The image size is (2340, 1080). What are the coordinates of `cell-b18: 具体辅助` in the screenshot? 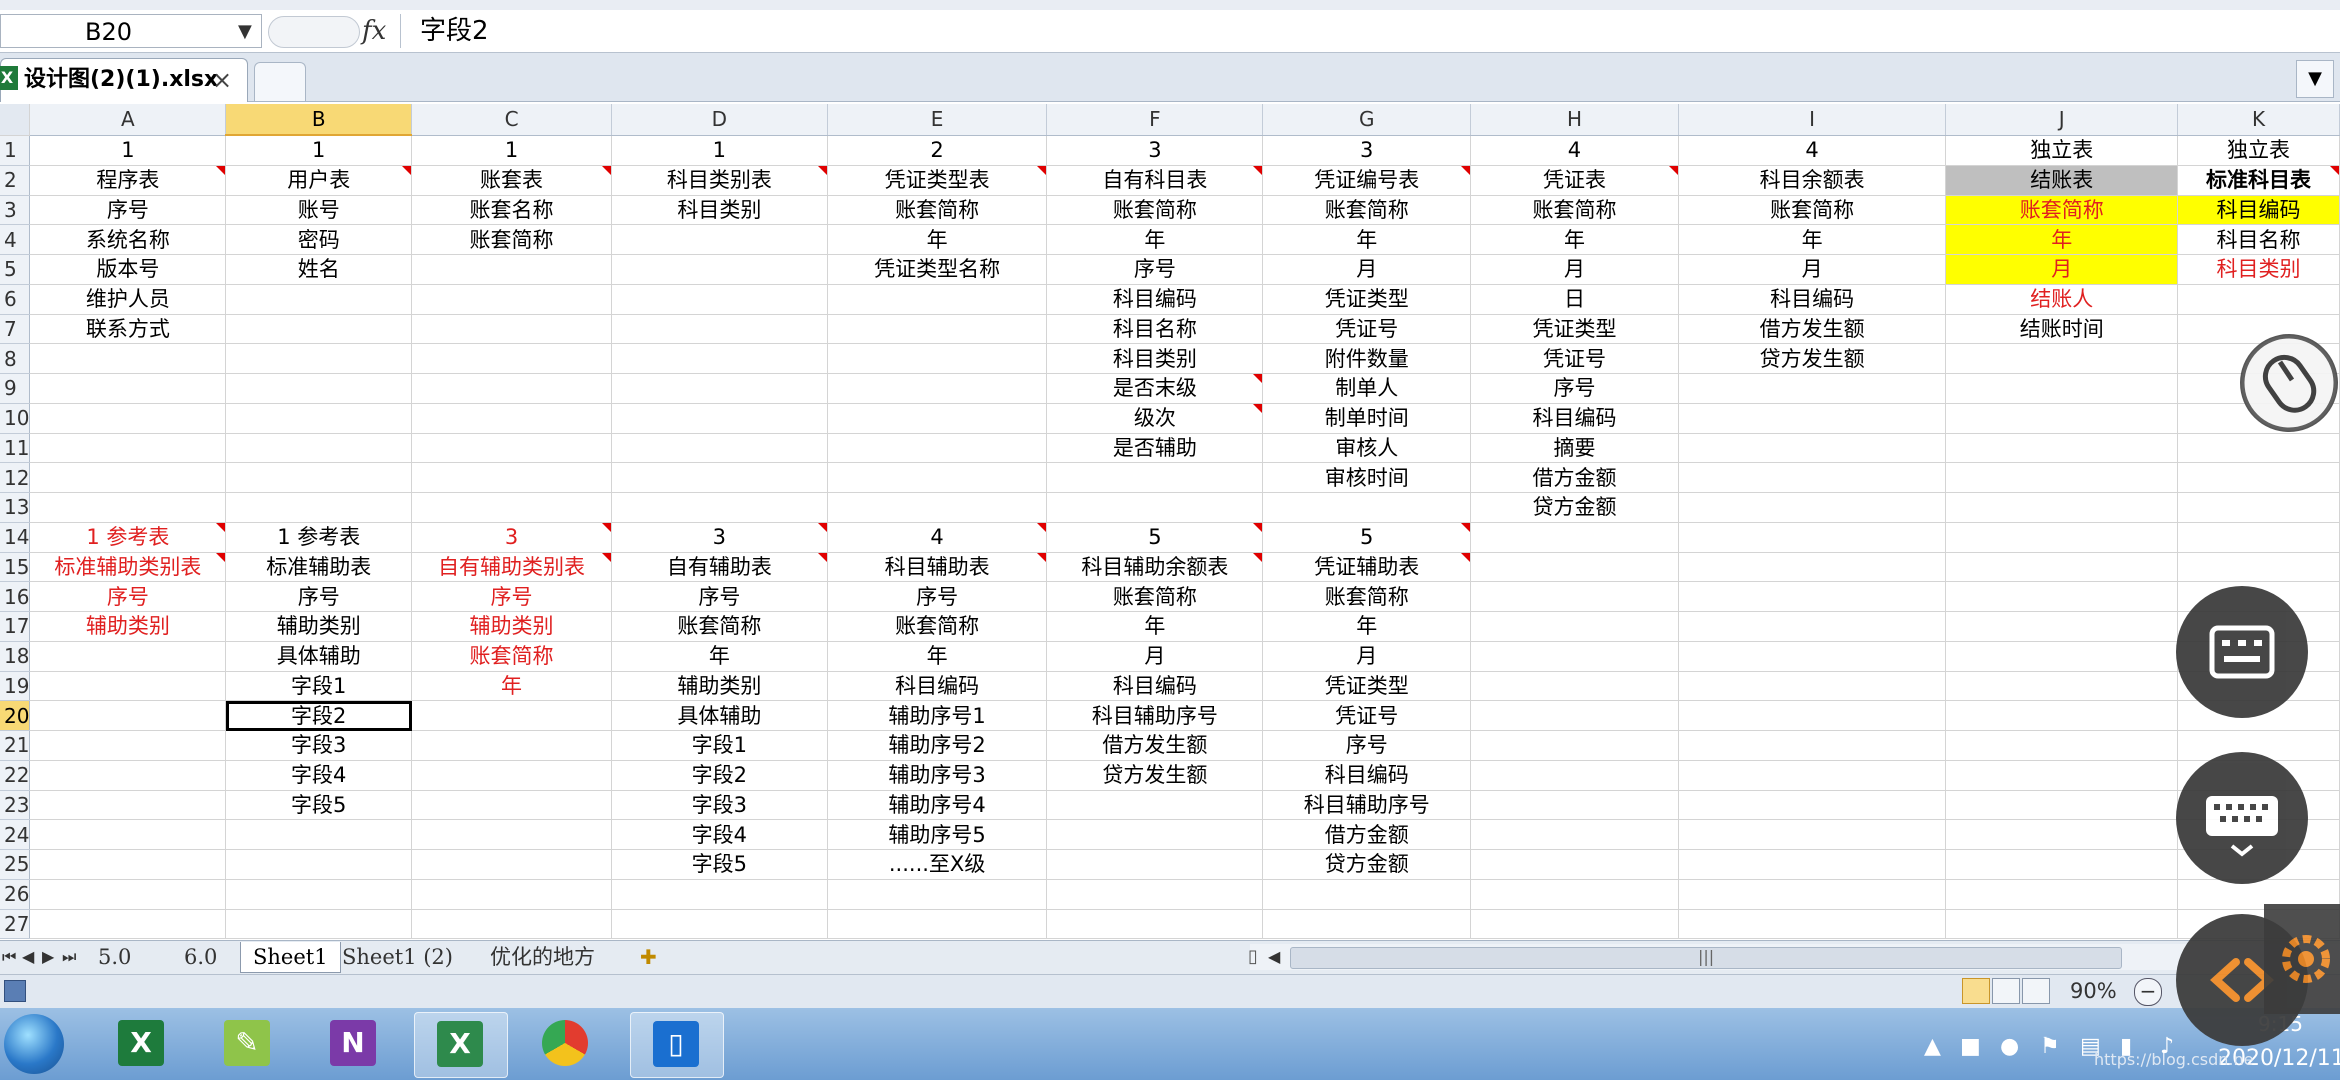 It's located at (319, 656).